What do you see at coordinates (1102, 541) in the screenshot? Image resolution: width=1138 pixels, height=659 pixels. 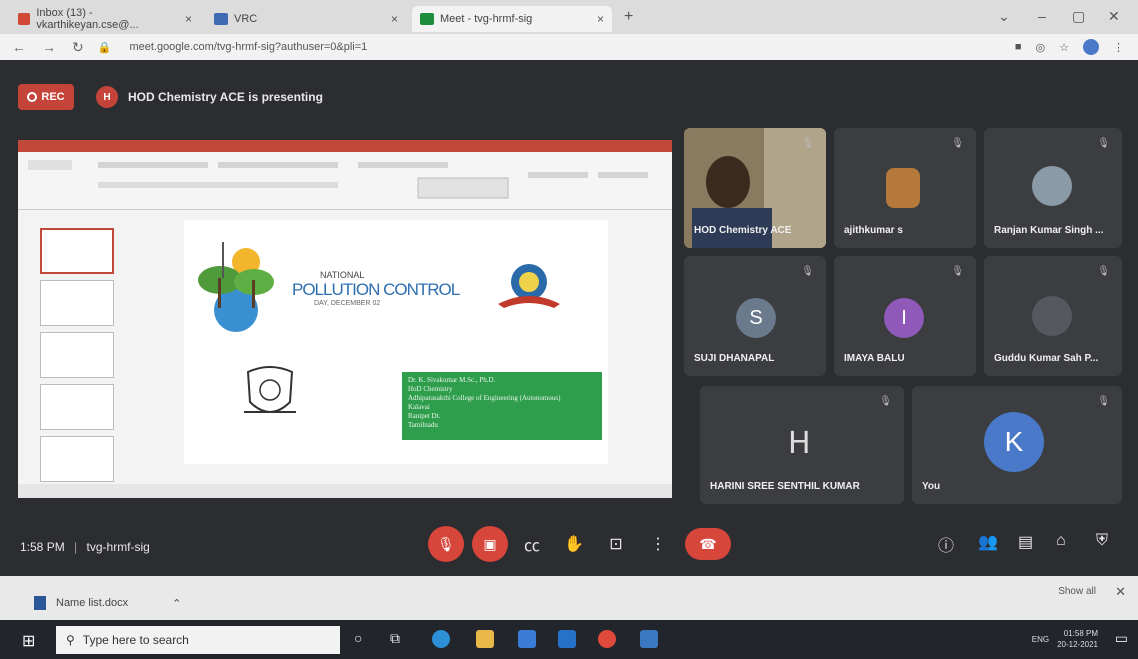 I see `host-controls-icon: ⛨` at bounding box center [1102, 541].